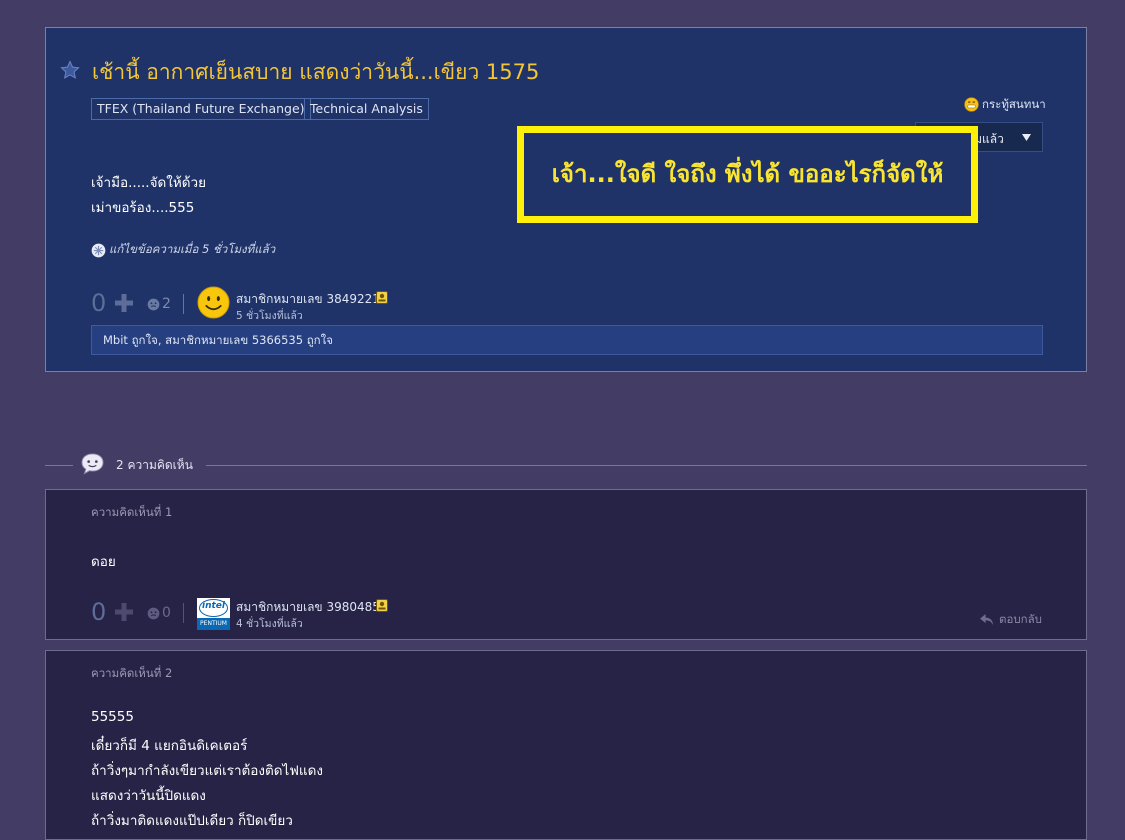  Describe the element at coordinates (143, 208) in the screenshot. I see `topic-body-line-2: เม่าขอร้อง....555` at that location.